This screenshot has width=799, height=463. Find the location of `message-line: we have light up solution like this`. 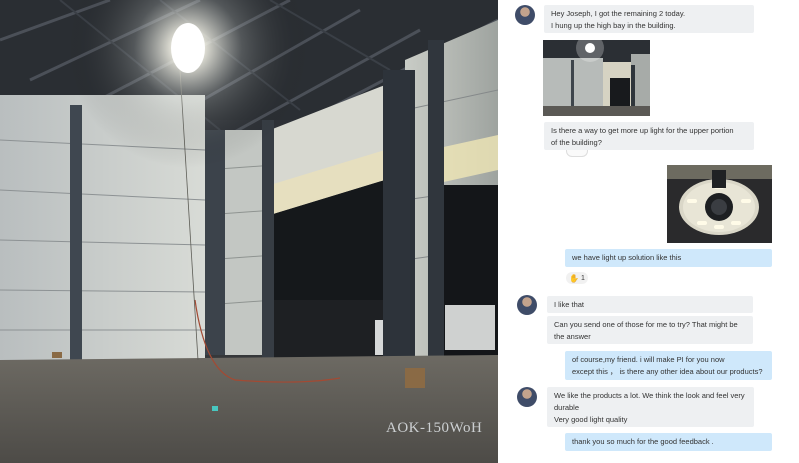

message-line: we have light up solution like this is located at coordinates (627, 257).